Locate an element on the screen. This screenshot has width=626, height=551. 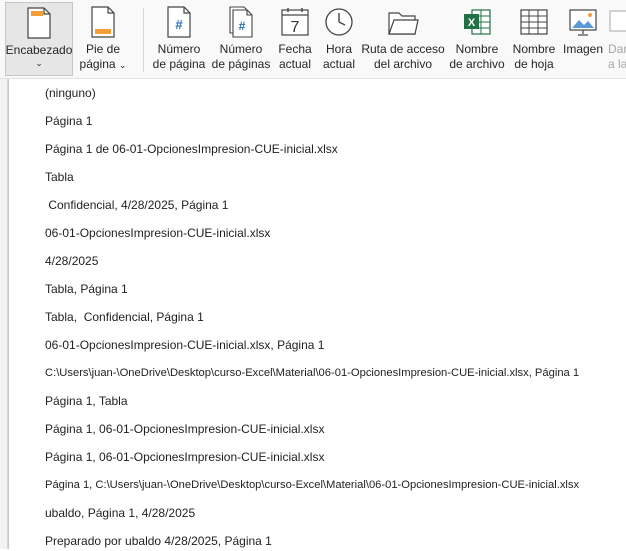
current-time-button: Hora actual is located at coordinates (339, 39).